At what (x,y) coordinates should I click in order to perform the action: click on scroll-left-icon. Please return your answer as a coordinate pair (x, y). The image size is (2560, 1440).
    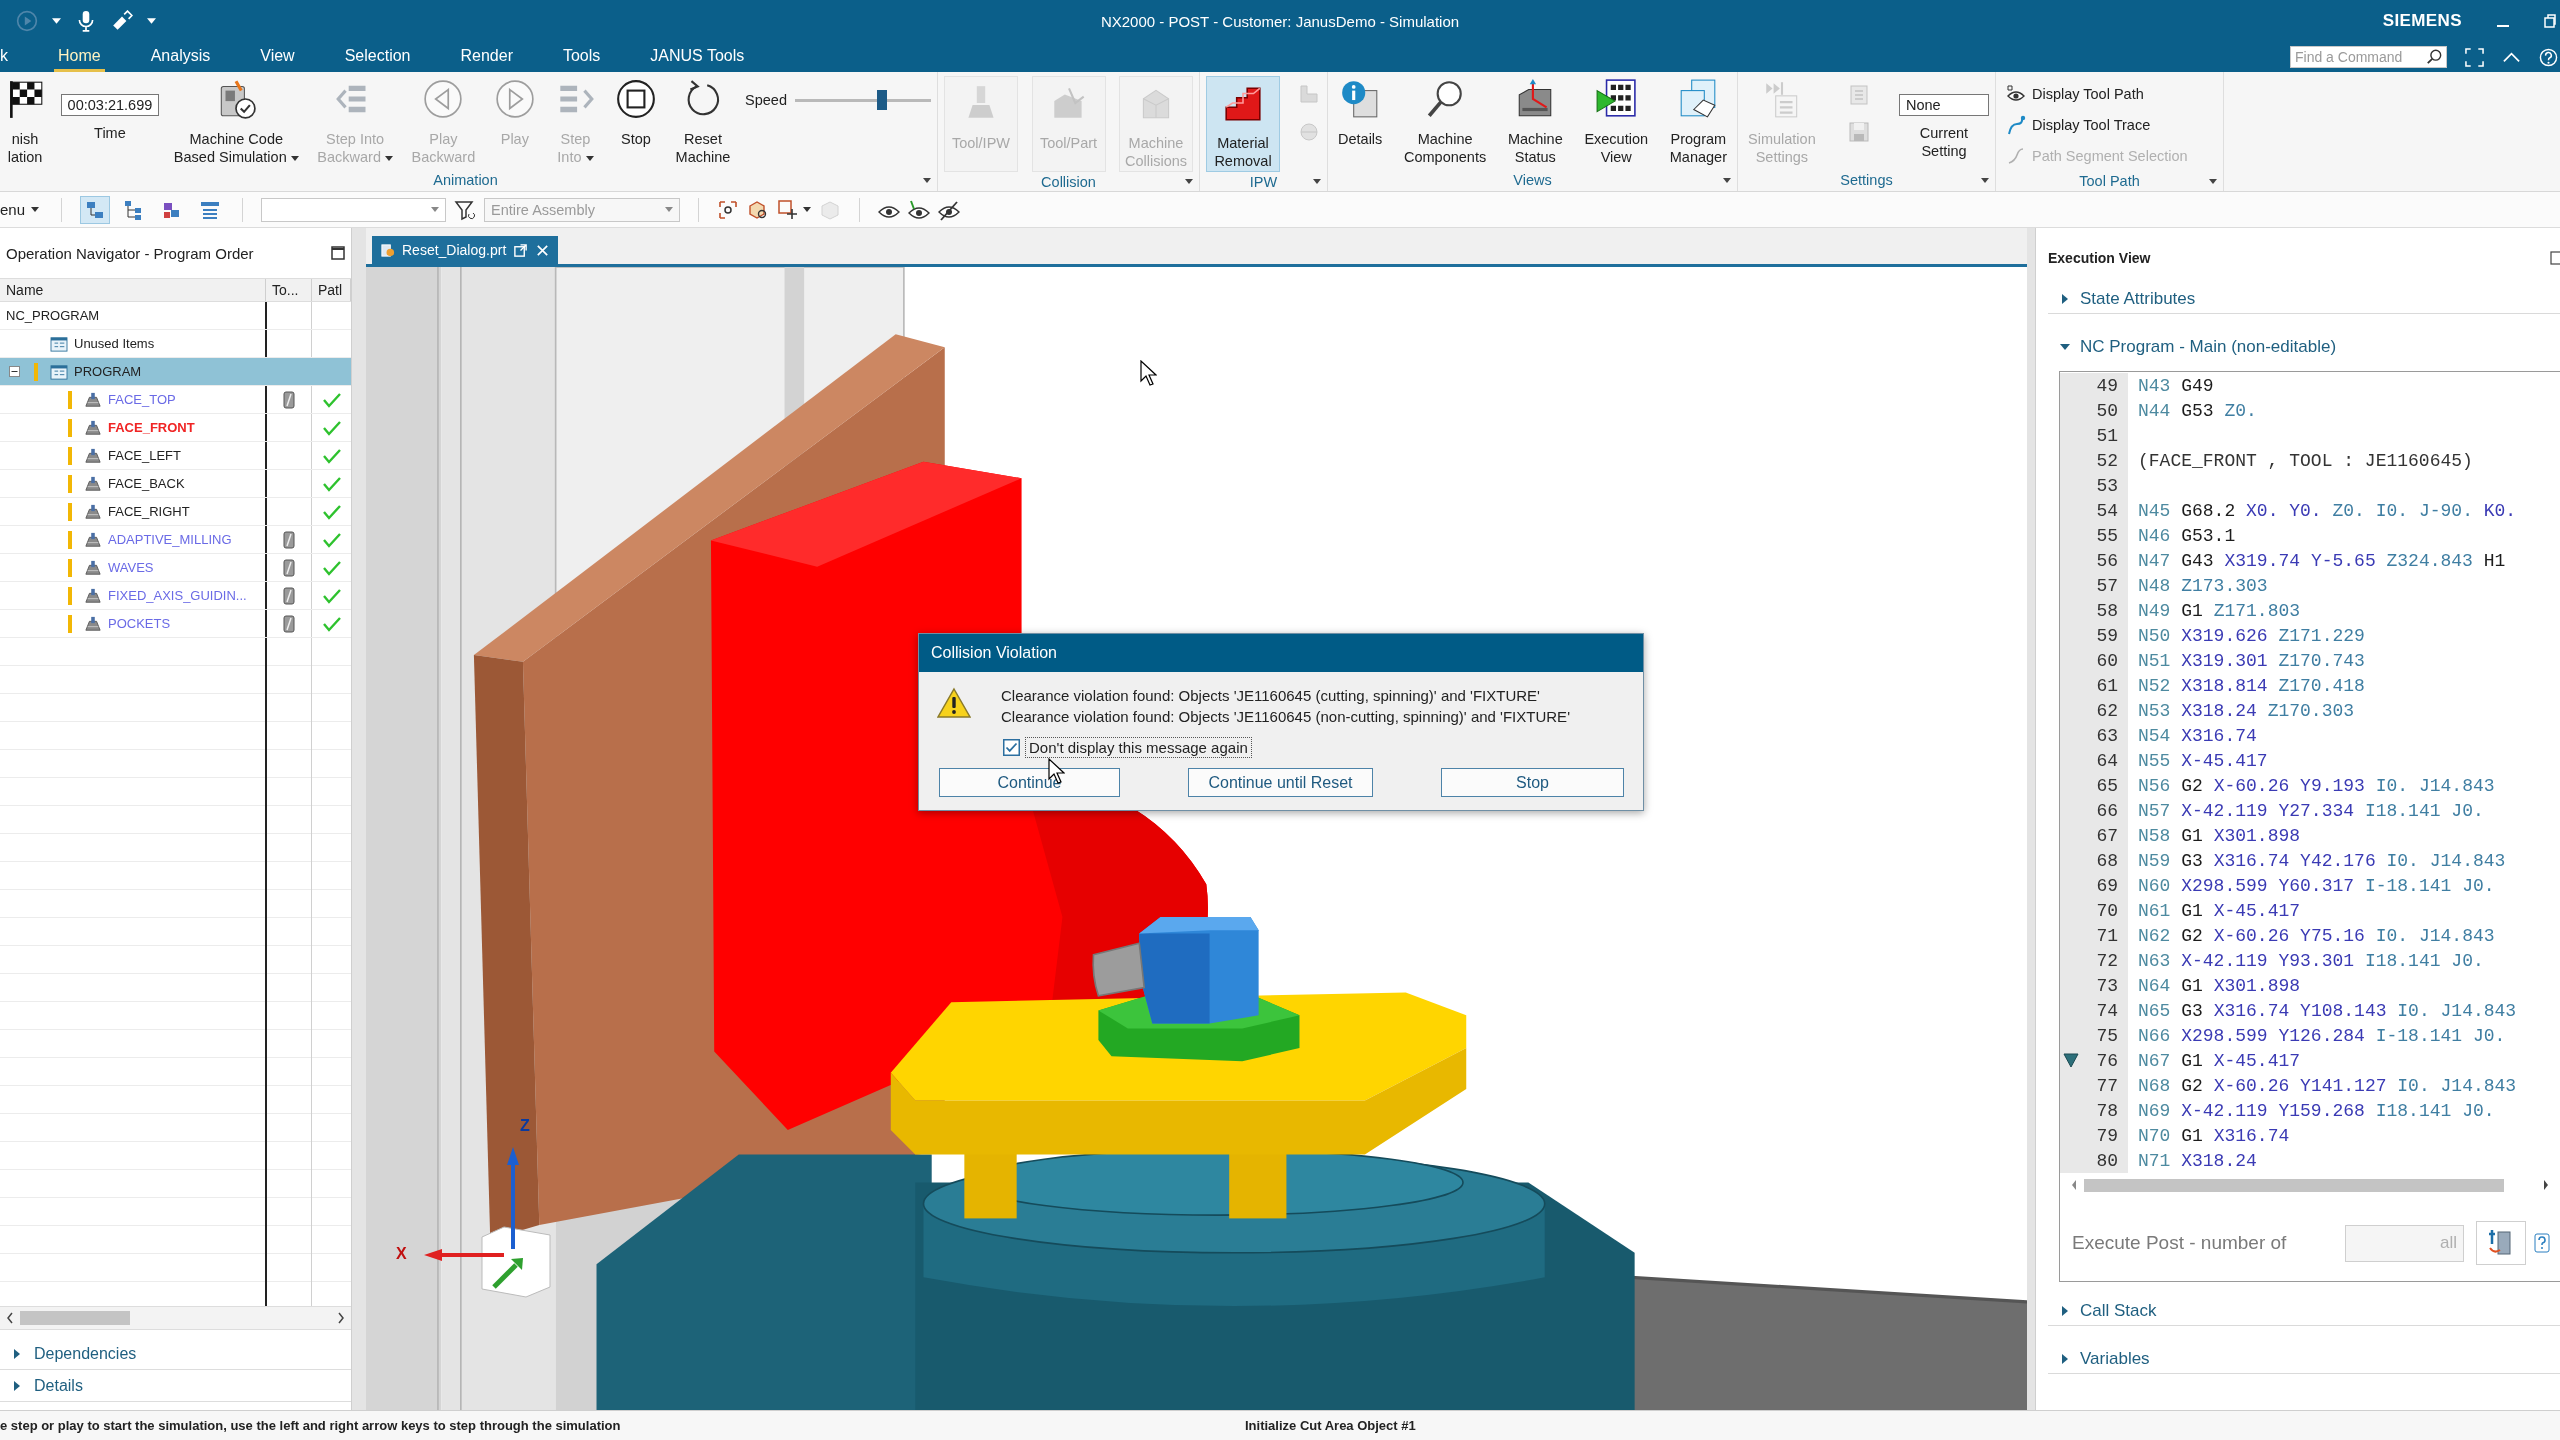
    Looking at the image, I should click on (10, 1318).